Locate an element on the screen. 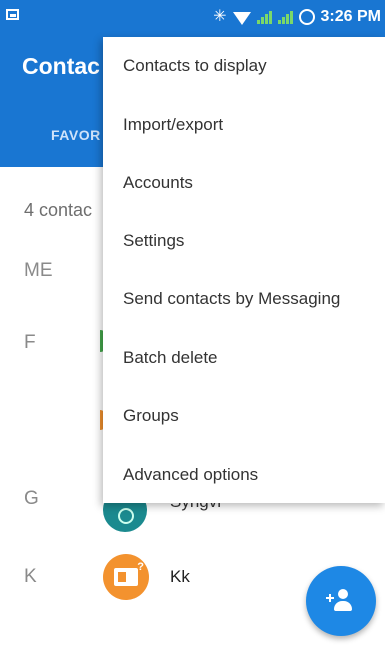 This screenshot has width=385, height=649. section-letter-me: ME is located at coordinates (38, 270).